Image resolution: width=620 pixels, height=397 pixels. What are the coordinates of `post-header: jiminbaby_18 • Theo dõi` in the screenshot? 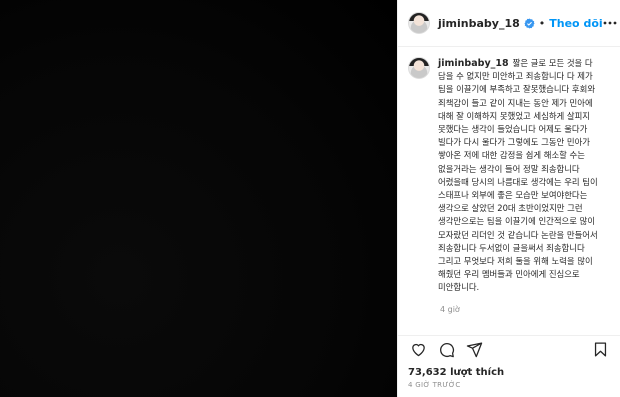 It's located at (509, 23).